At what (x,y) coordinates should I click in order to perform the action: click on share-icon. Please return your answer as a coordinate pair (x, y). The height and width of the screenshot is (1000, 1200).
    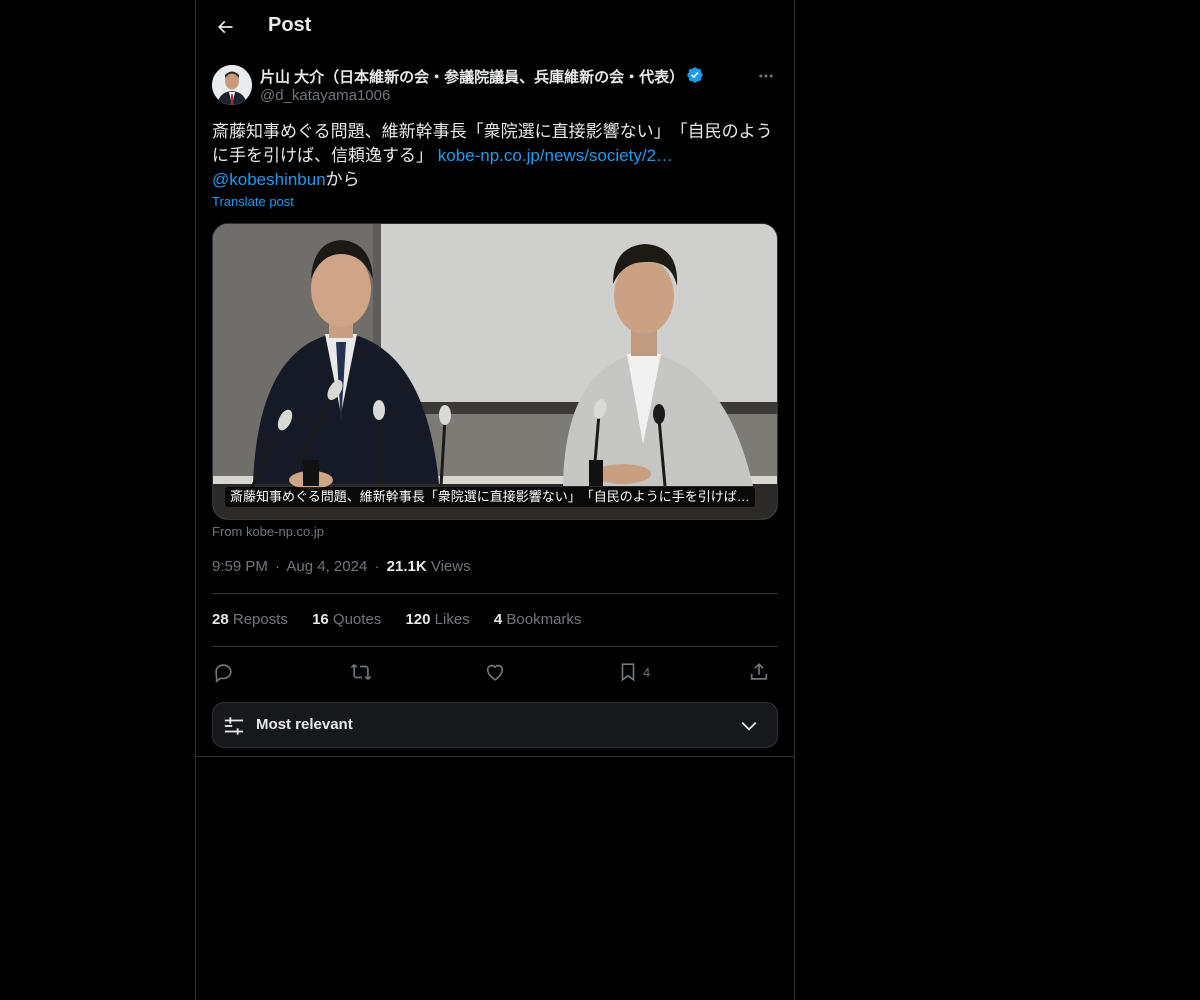
    Looking at the image, I should click on (759, 671).